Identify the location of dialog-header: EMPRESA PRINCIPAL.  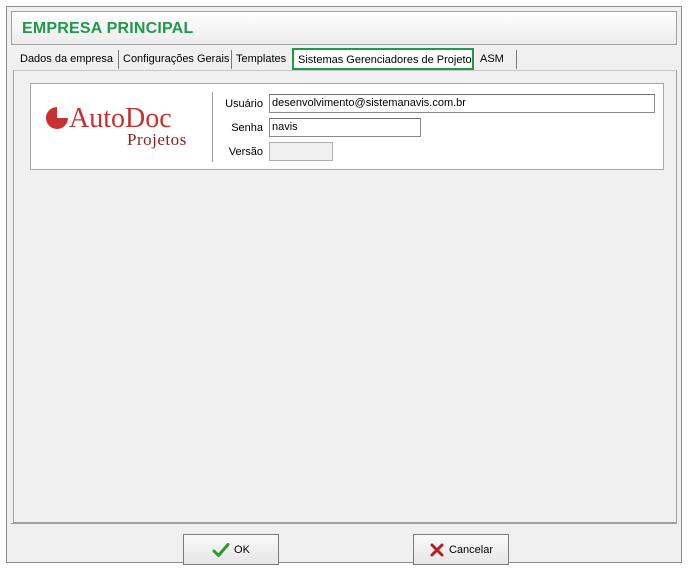
(344, 28).